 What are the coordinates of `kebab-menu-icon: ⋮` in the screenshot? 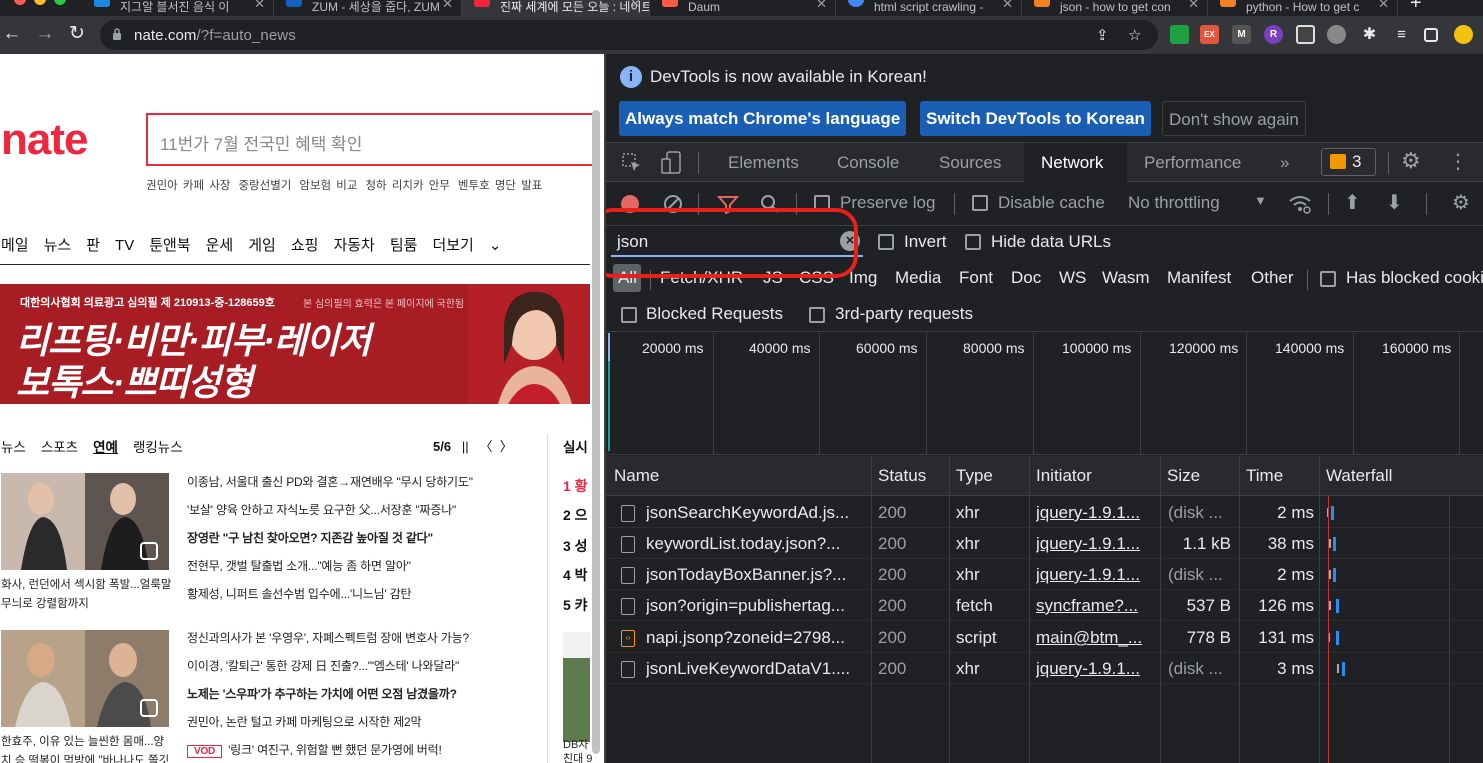 It's located at (1458, 161).